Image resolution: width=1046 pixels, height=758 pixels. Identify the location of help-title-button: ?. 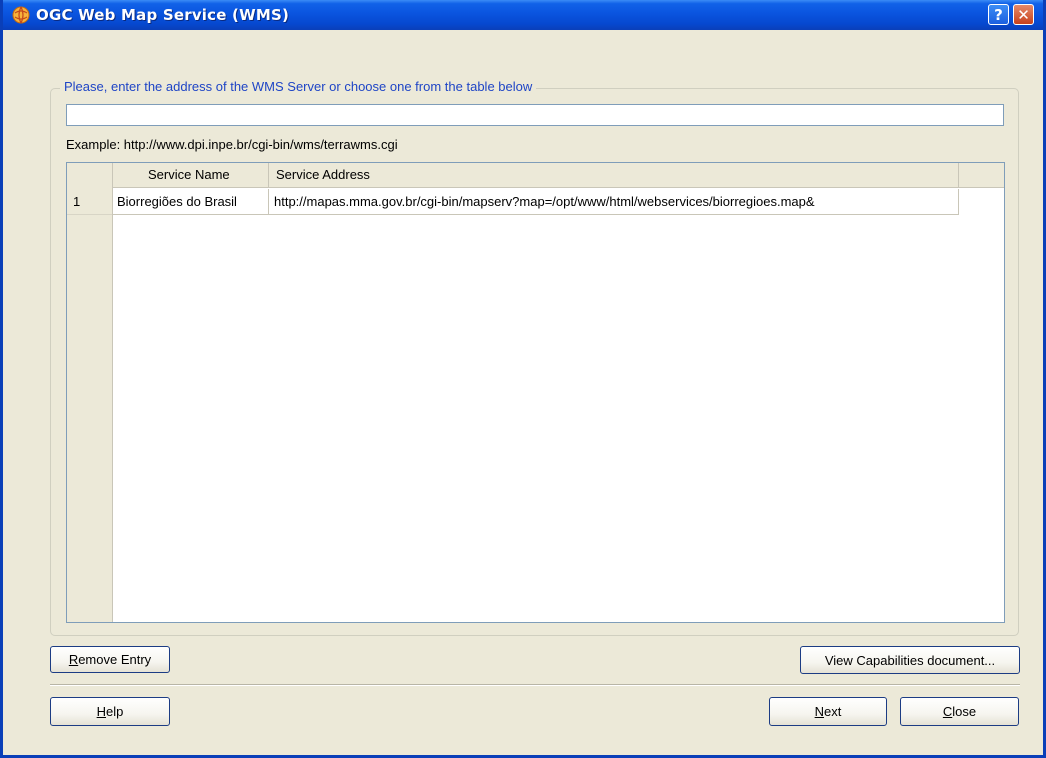
(998, 14).